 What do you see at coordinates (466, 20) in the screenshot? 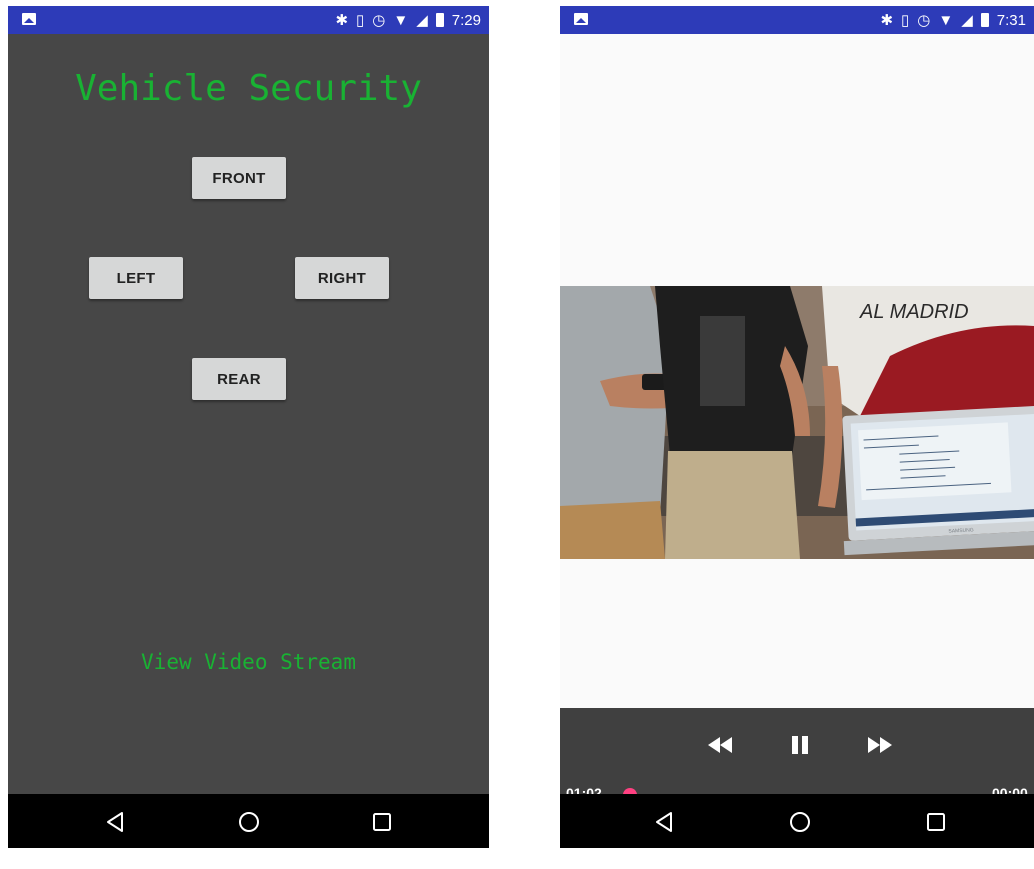
I see `status-time: 7:29` at bounding box center [466, 20].